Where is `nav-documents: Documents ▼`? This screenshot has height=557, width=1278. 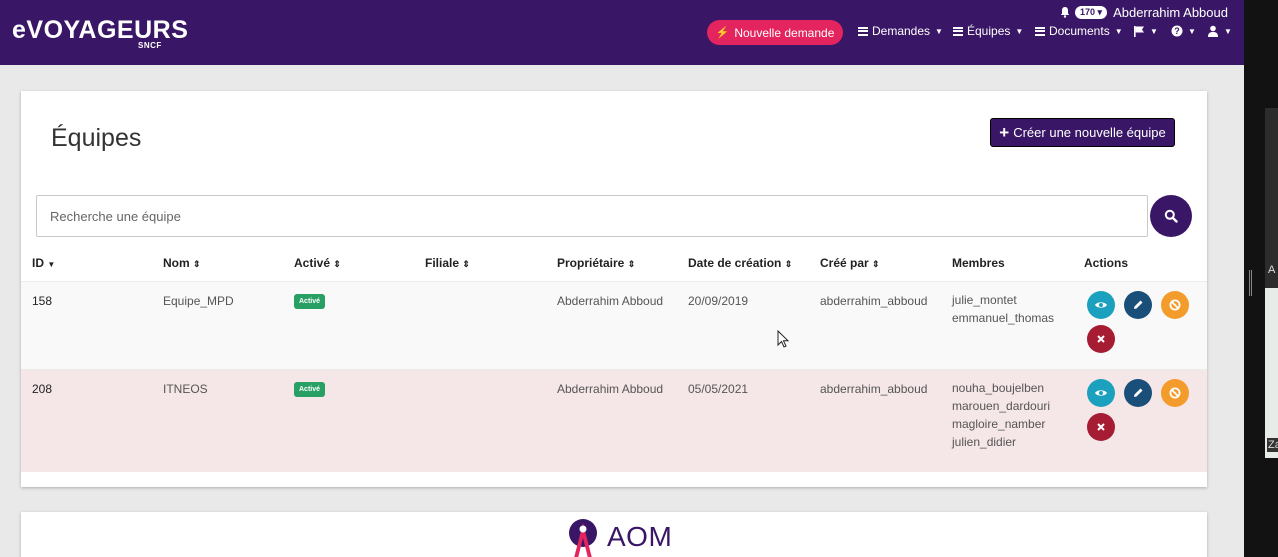
nav-documents: Documents ▼ is located at coordinates (1079, 31).